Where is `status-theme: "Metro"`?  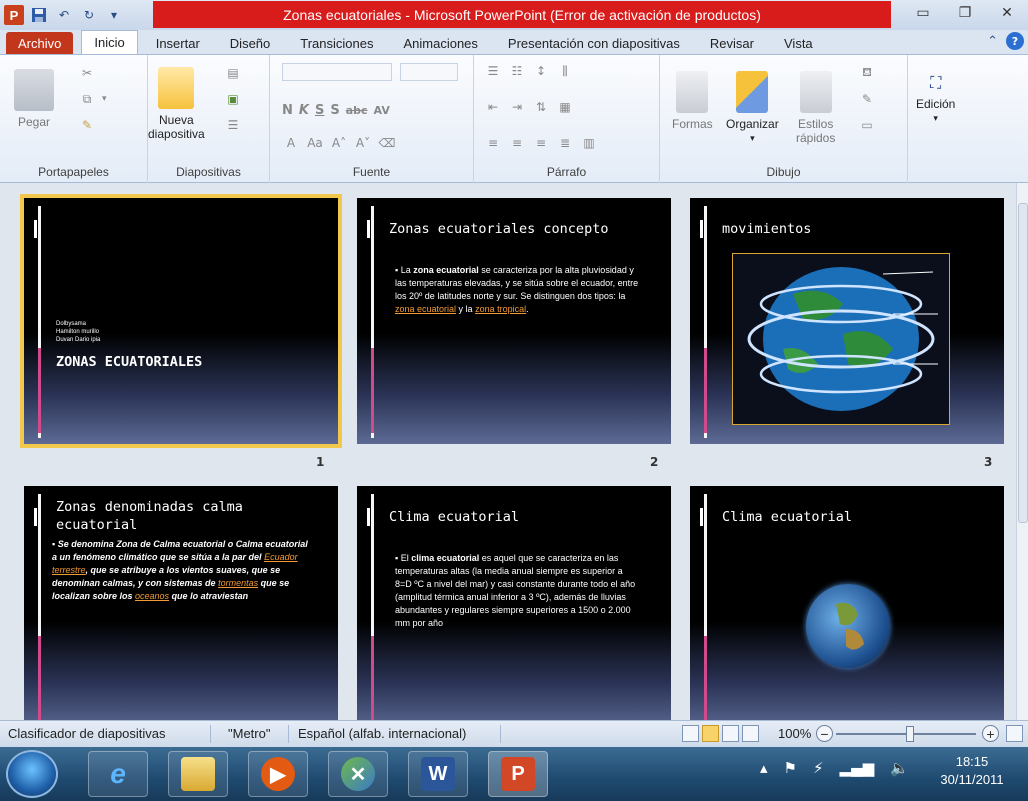
status-theme: "Metro" is located at coordinates (249, 733).